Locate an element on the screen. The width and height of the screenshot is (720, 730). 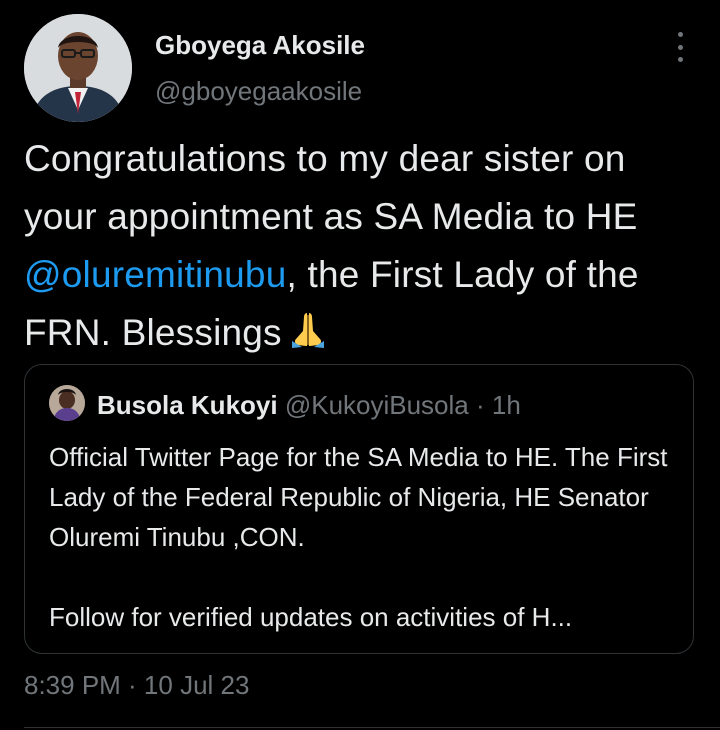
author-handle: @gboyegaakosile is located at coordinates (258, 91).